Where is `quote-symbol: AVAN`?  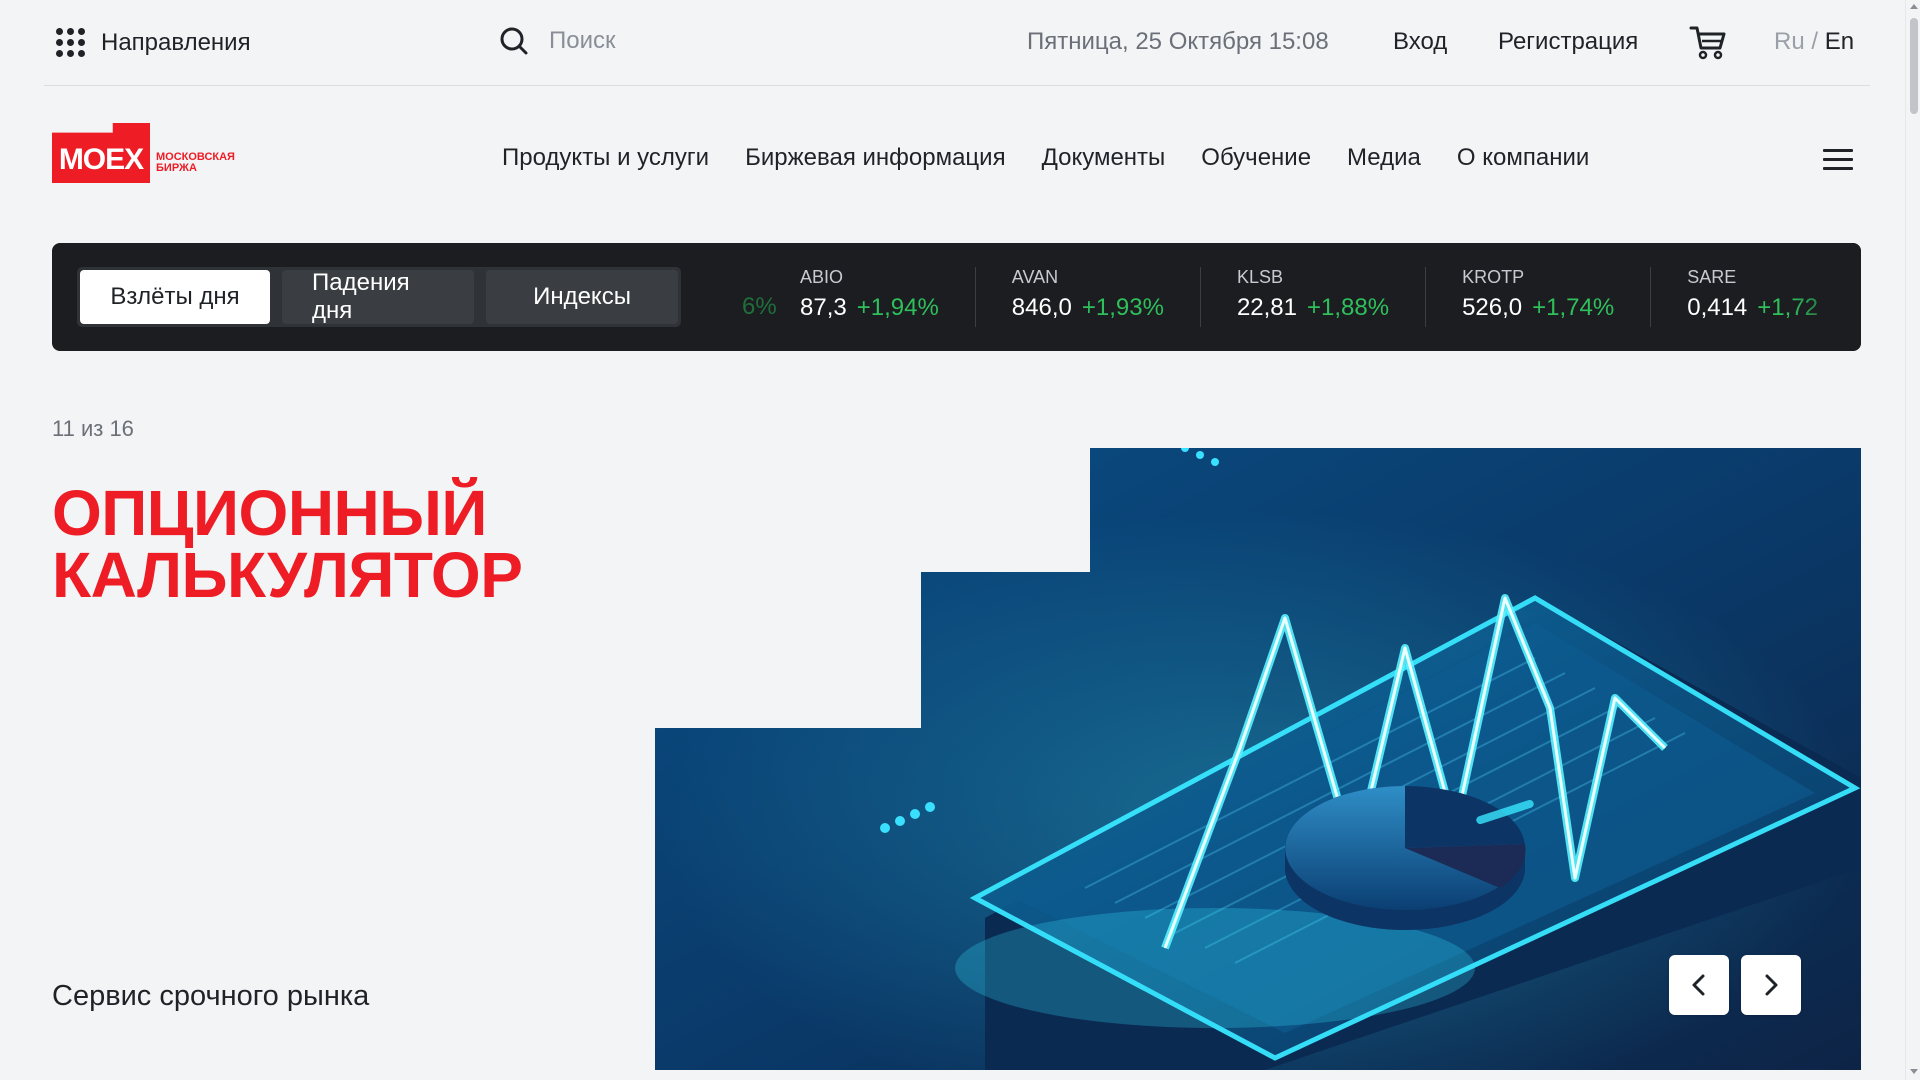
quote-symbol: AVAN is located at coordinates (1035, 277).